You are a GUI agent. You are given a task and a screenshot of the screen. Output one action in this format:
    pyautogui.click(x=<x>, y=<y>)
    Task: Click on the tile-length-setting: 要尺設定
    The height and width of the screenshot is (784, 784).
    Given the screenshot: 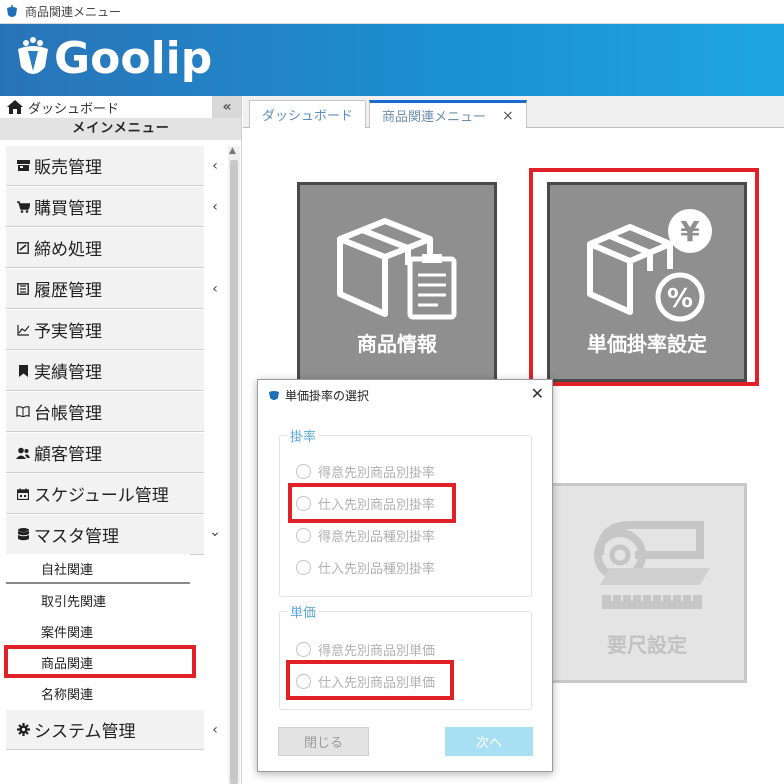 What is the action you would take?
    pyautogui.click(x=647, y=583)
    